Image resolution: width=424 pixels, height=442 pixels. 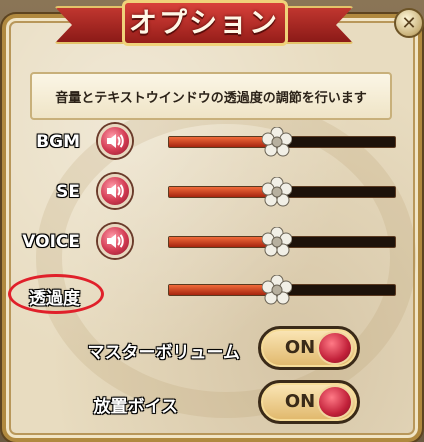 I want to click on idle-voice-label: 放置ボイス, so click(x=136, y=407).